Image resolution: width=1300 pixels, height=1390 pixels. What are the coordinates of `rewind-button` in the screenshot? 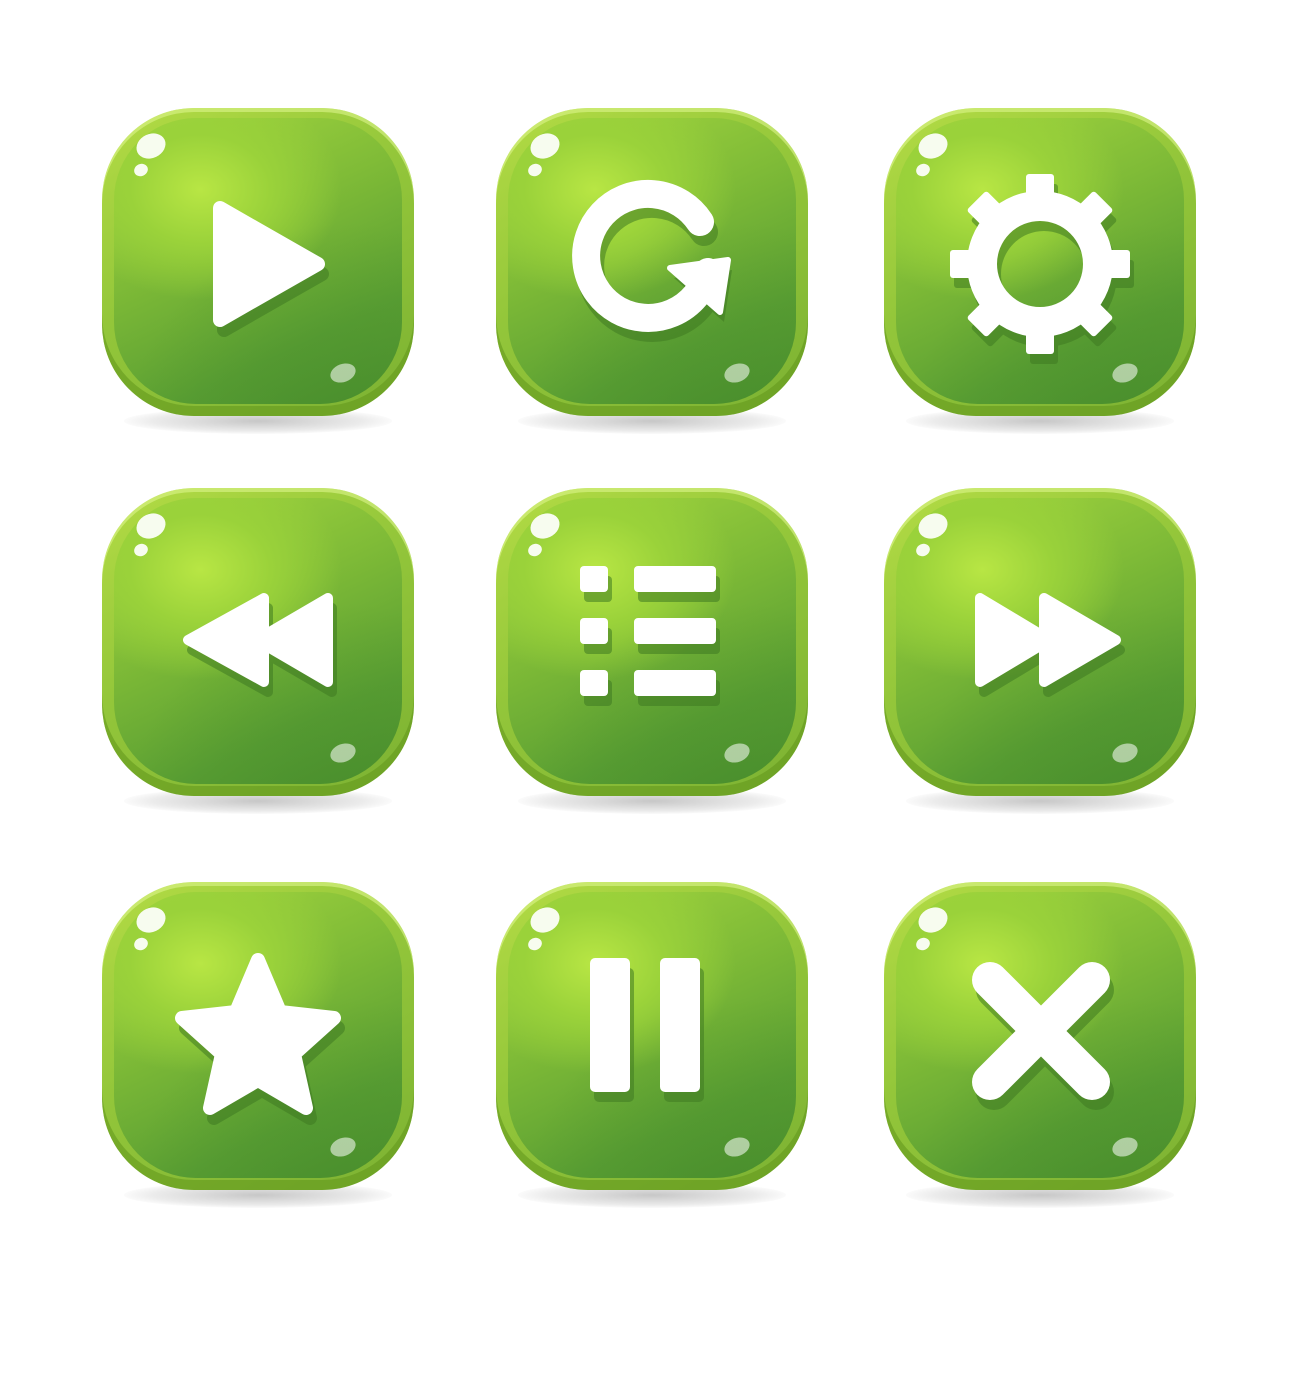 It's located at (258, 642).